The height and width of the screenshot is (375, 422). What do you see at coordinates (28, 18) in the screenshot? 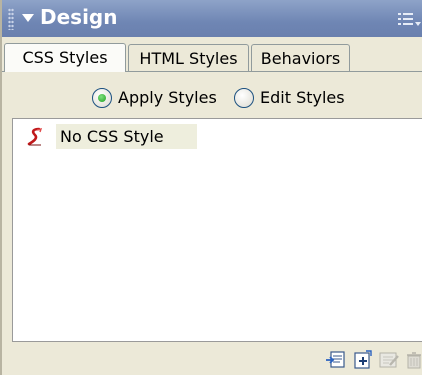
I see `collapse-arrow-icon` at bounding box center [28, 18].